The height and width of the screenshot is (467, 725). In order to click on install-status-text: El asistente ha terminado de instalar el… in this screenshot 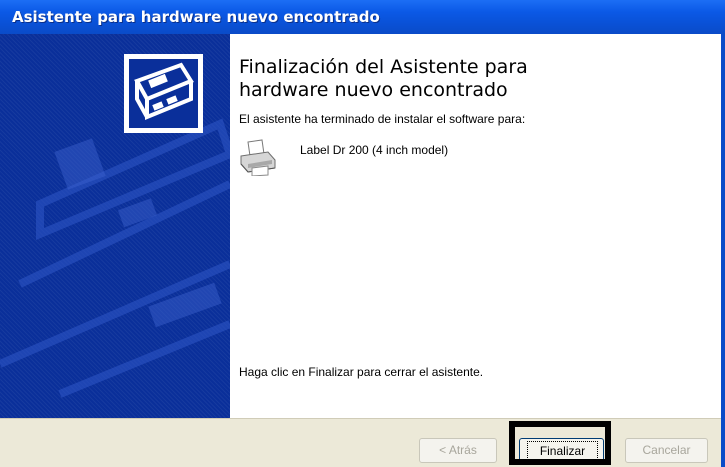, I will do `click(382, 119)`.